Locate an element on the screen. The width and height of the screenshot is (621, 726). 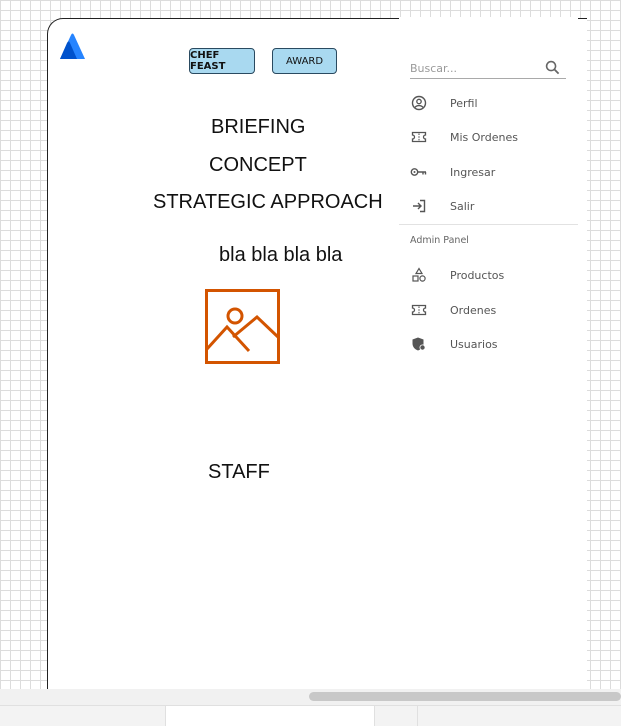
search-icon is located at coordinates (552, 67).